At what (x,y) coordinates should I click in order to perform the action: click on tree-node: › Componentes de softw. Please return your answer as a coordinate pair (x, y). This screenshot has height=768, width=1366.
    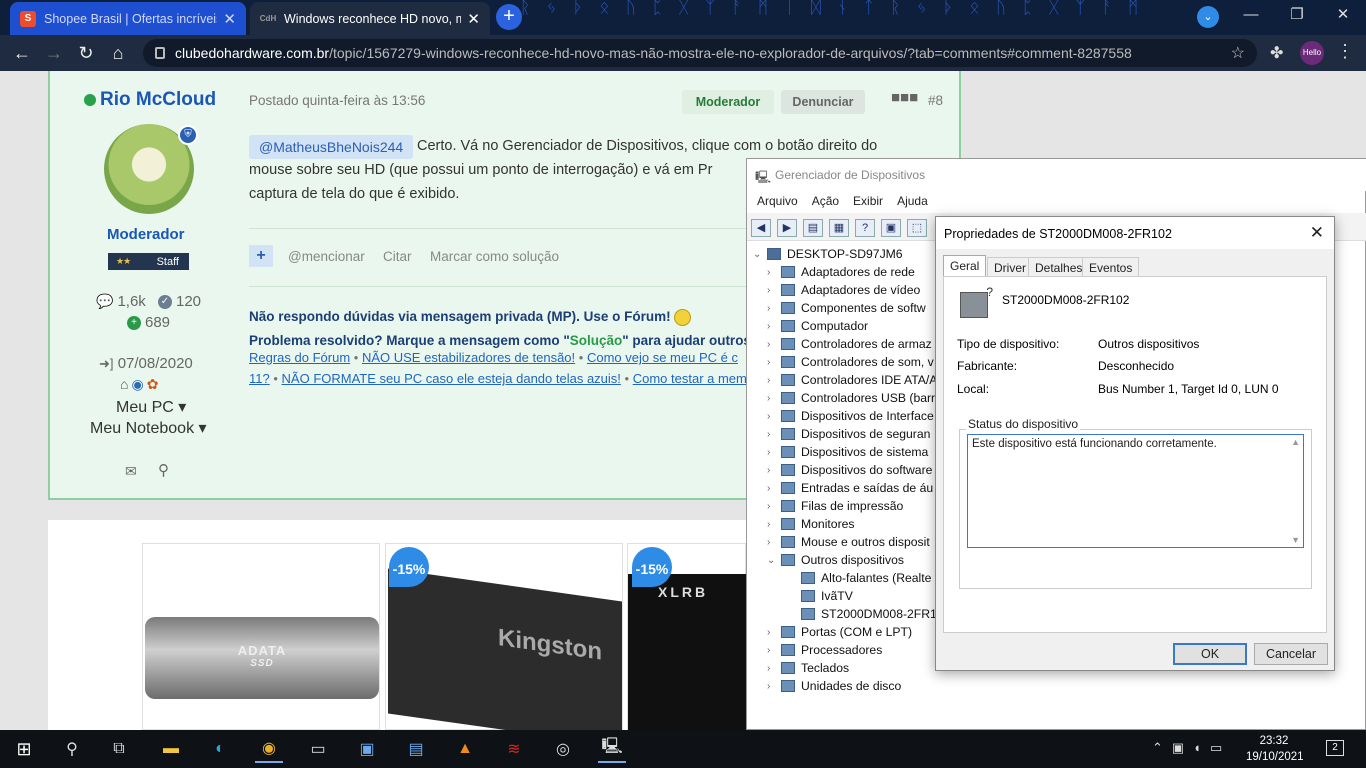
    Looking at the image, I should click on (846, 308).